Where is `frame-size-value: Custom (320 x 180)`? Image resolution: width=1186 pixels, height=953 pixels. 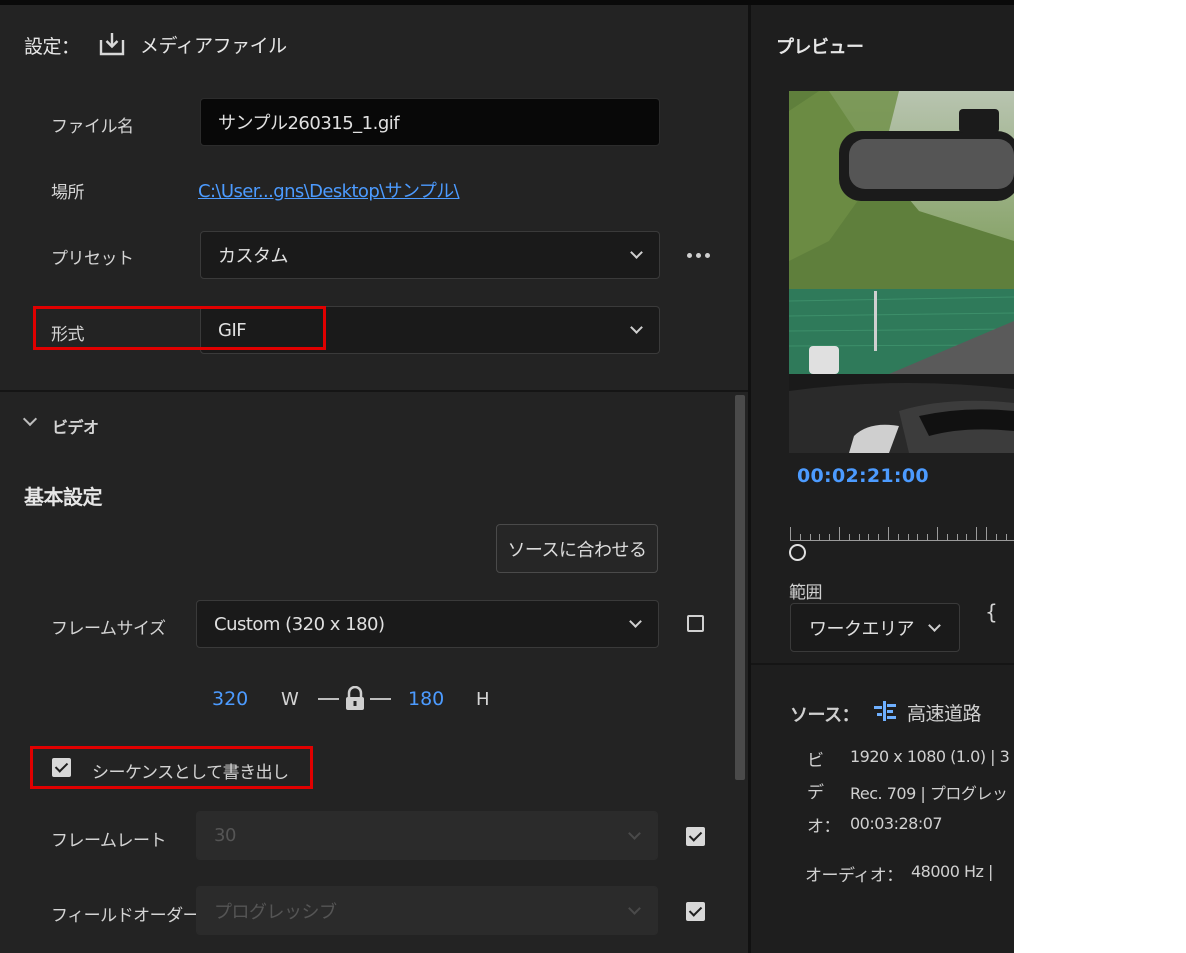 frame-size-value: Custom (320 x 180) is located at coordinates (299, 624).